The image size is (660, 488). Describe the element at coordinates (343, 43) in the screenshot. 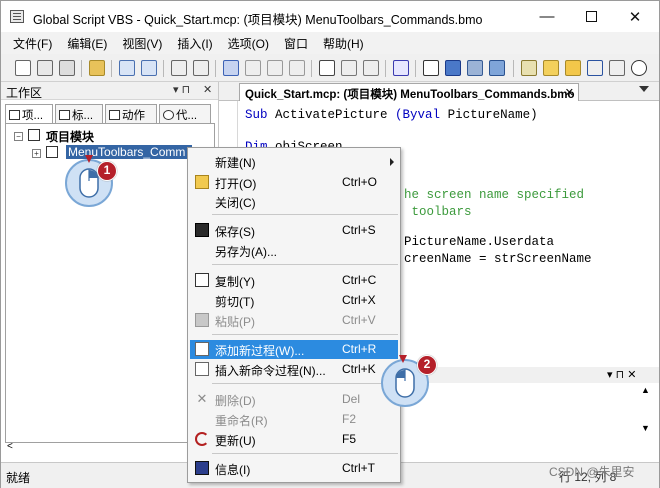

I see `menu-help: 帮助(H)` at that location.